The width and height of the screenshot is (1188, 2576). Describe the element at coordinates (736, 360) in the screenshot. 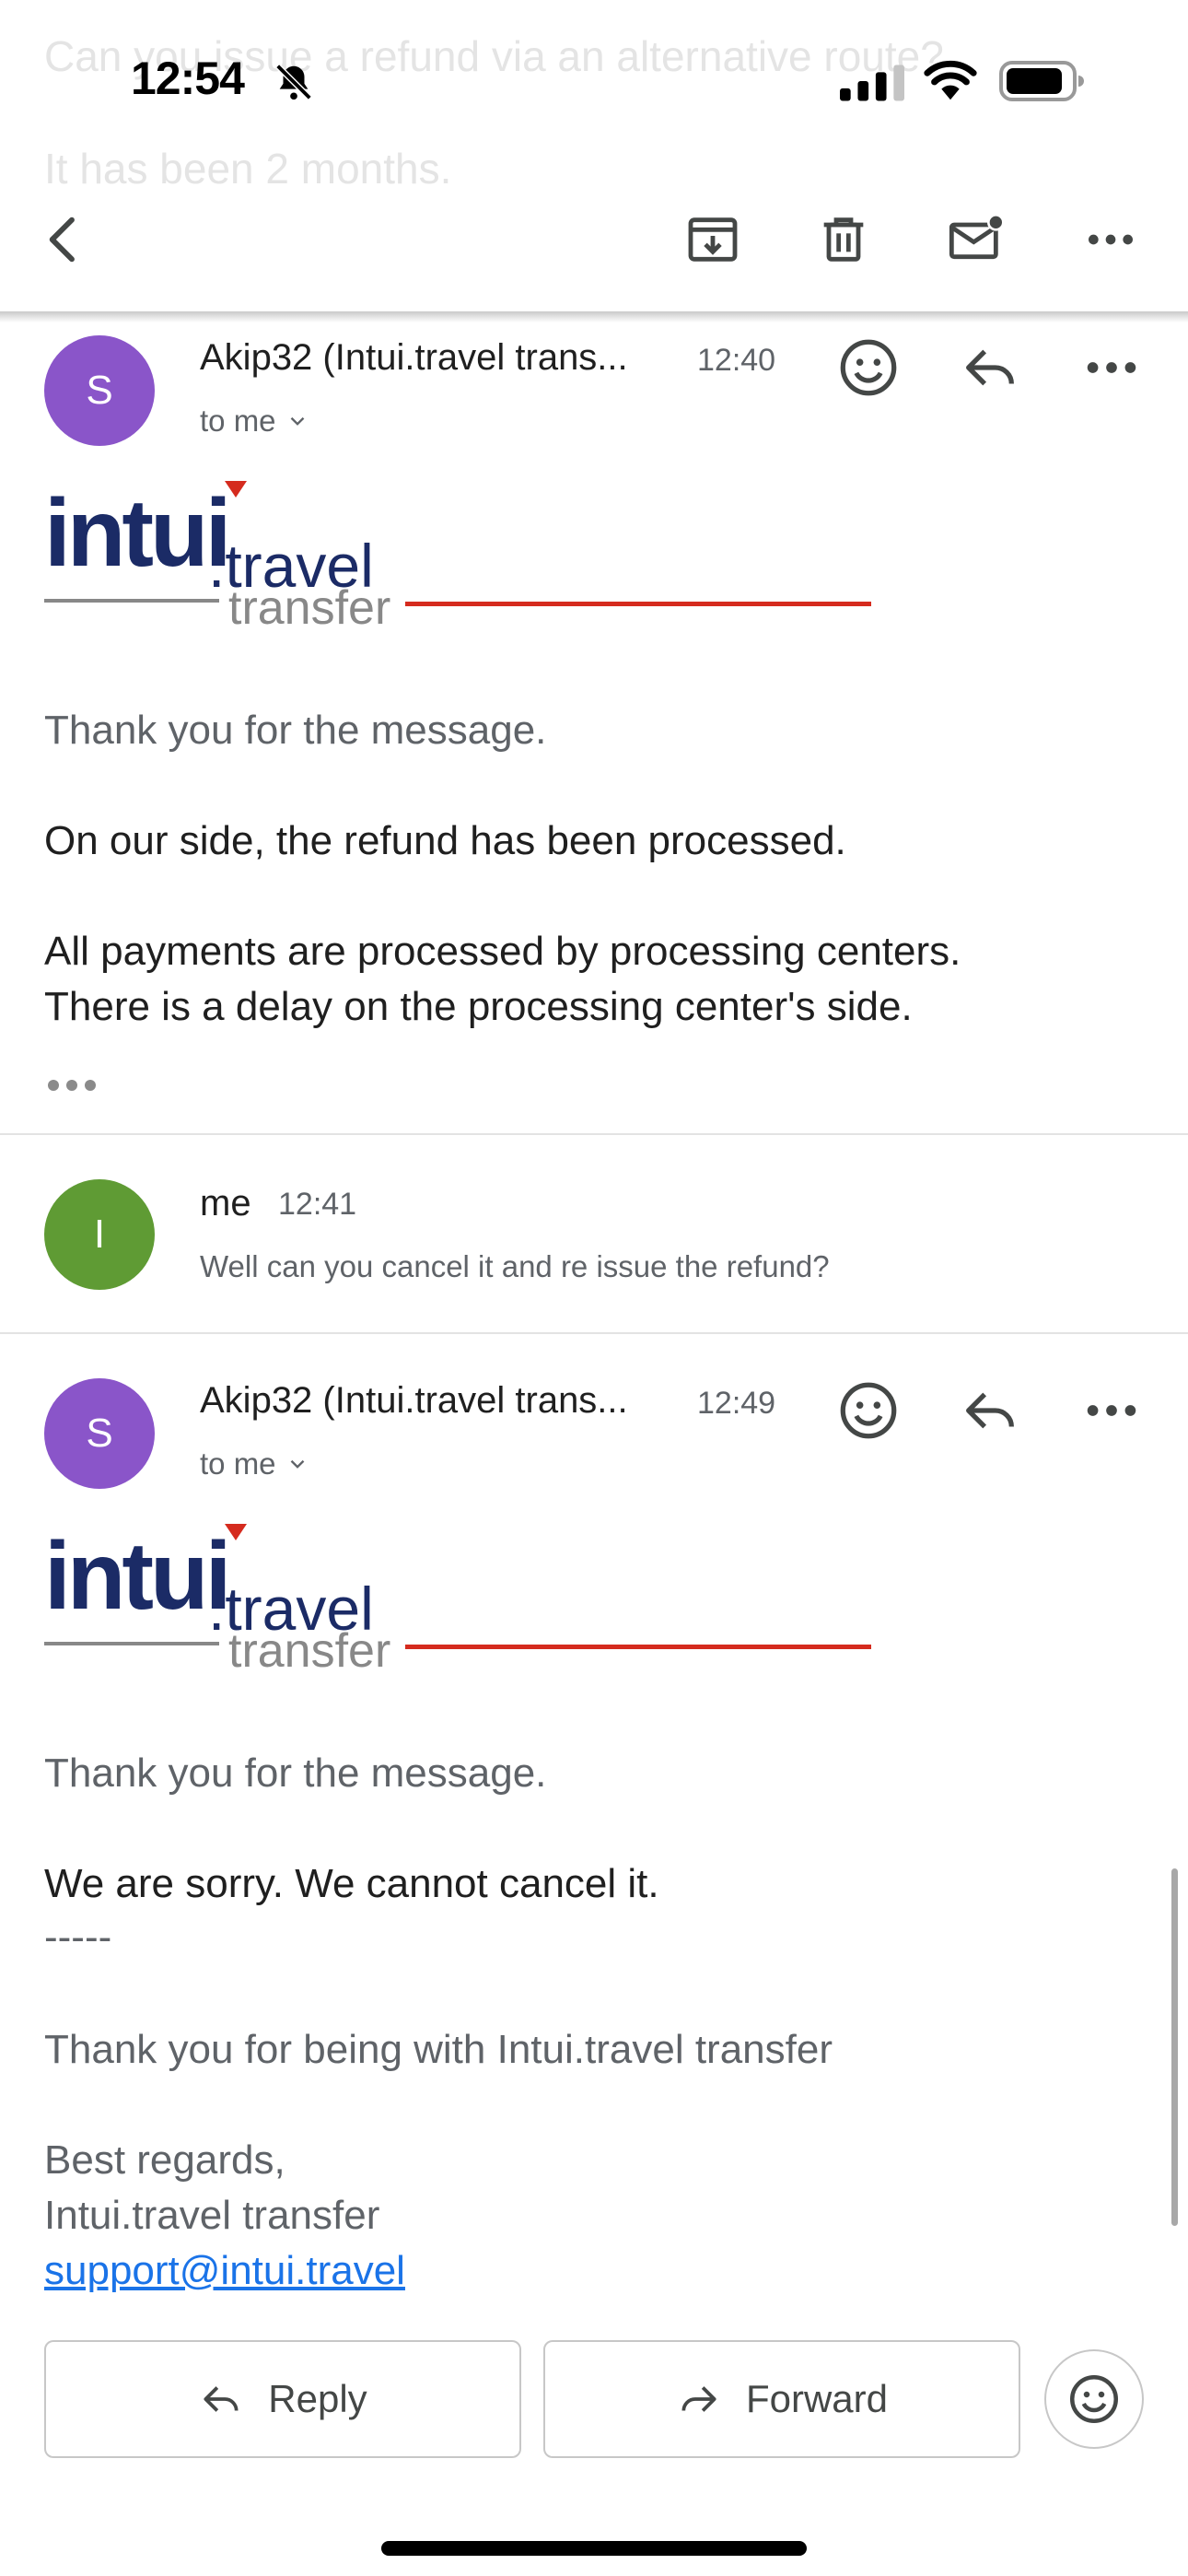

I see `message-time: 12:40` at that location.